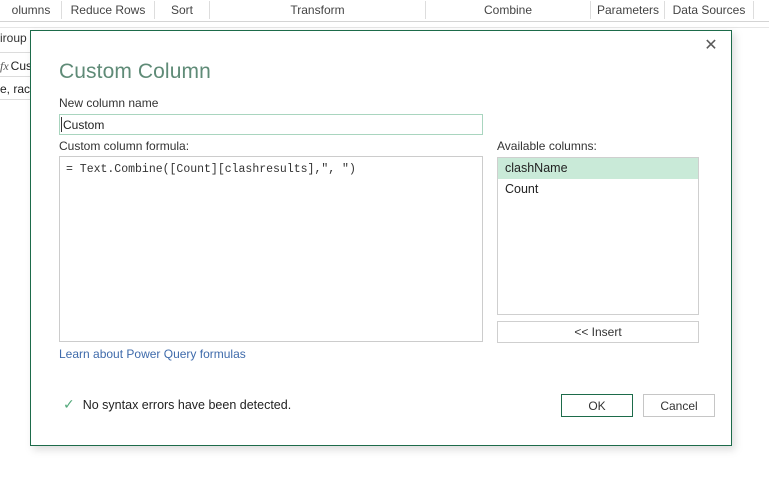 This screenshot has height=500, width=769. What do you see at coordinates (187, 405) in the screenshot?
I see `status-text: No syntax errors have been detected.` at bounding box center [187, 405].